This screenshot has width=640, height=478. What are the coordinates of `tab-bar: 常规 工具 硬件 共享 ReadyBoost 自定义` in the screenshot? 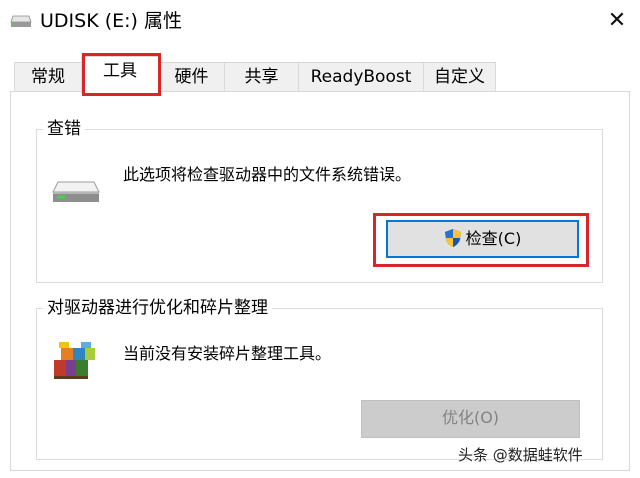 It's located at (320, 73).